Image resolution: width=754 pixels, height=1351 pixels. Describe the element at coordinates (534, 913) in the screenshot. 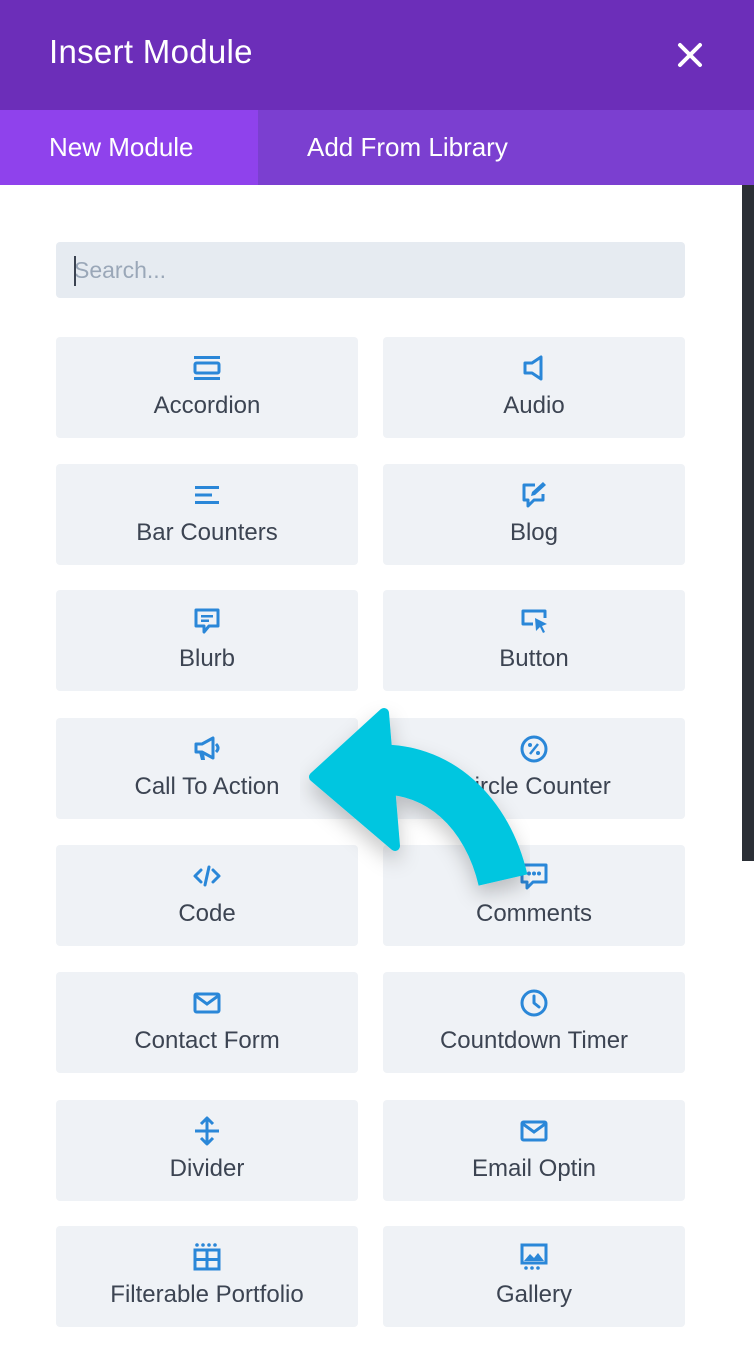

I see `module-label: Comments` at that location.